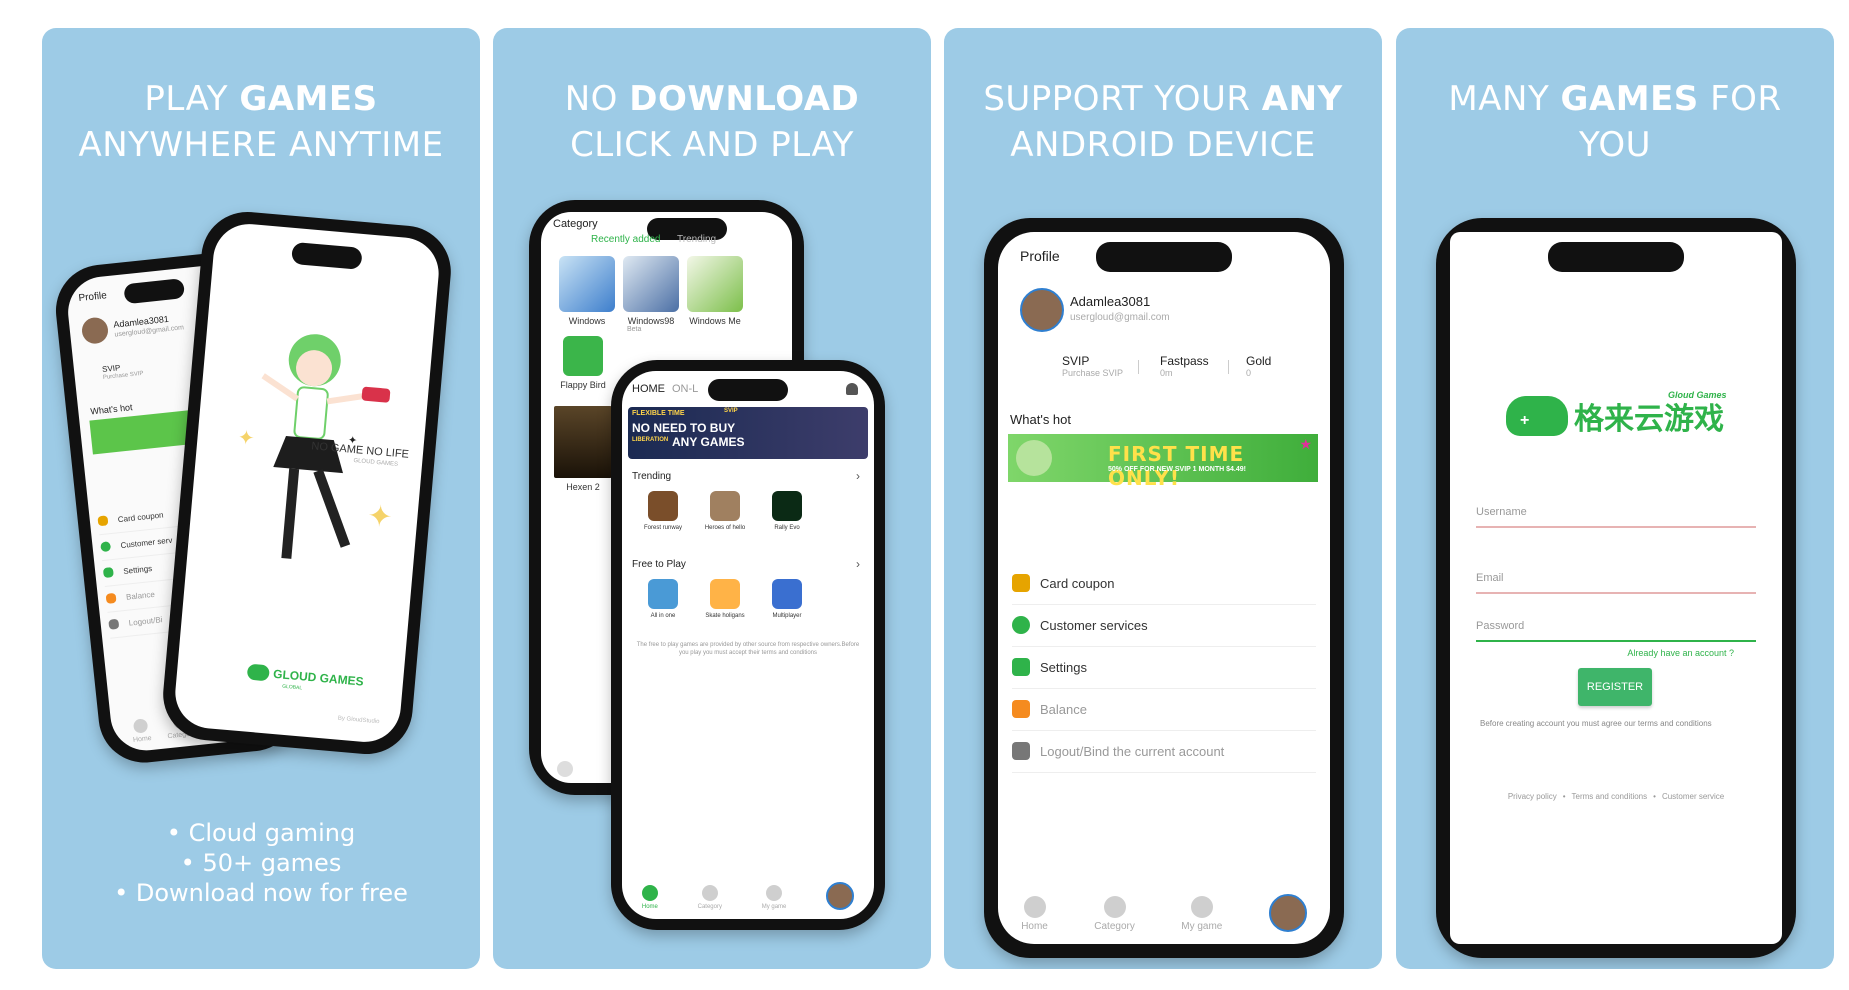 The width and height of the screenshot is (1849, 990). Describe the element at coordinates (787, 599) in the screenshot. I see `game-tile: Multiplayer` at that location.